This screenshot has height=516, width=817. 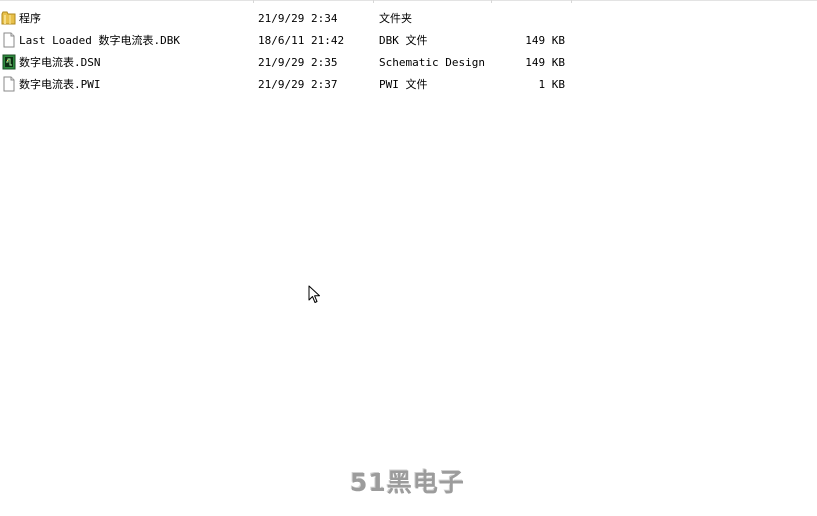 I want to click on file-name: 数字电流表.PWI, so click(x=60, y=84).